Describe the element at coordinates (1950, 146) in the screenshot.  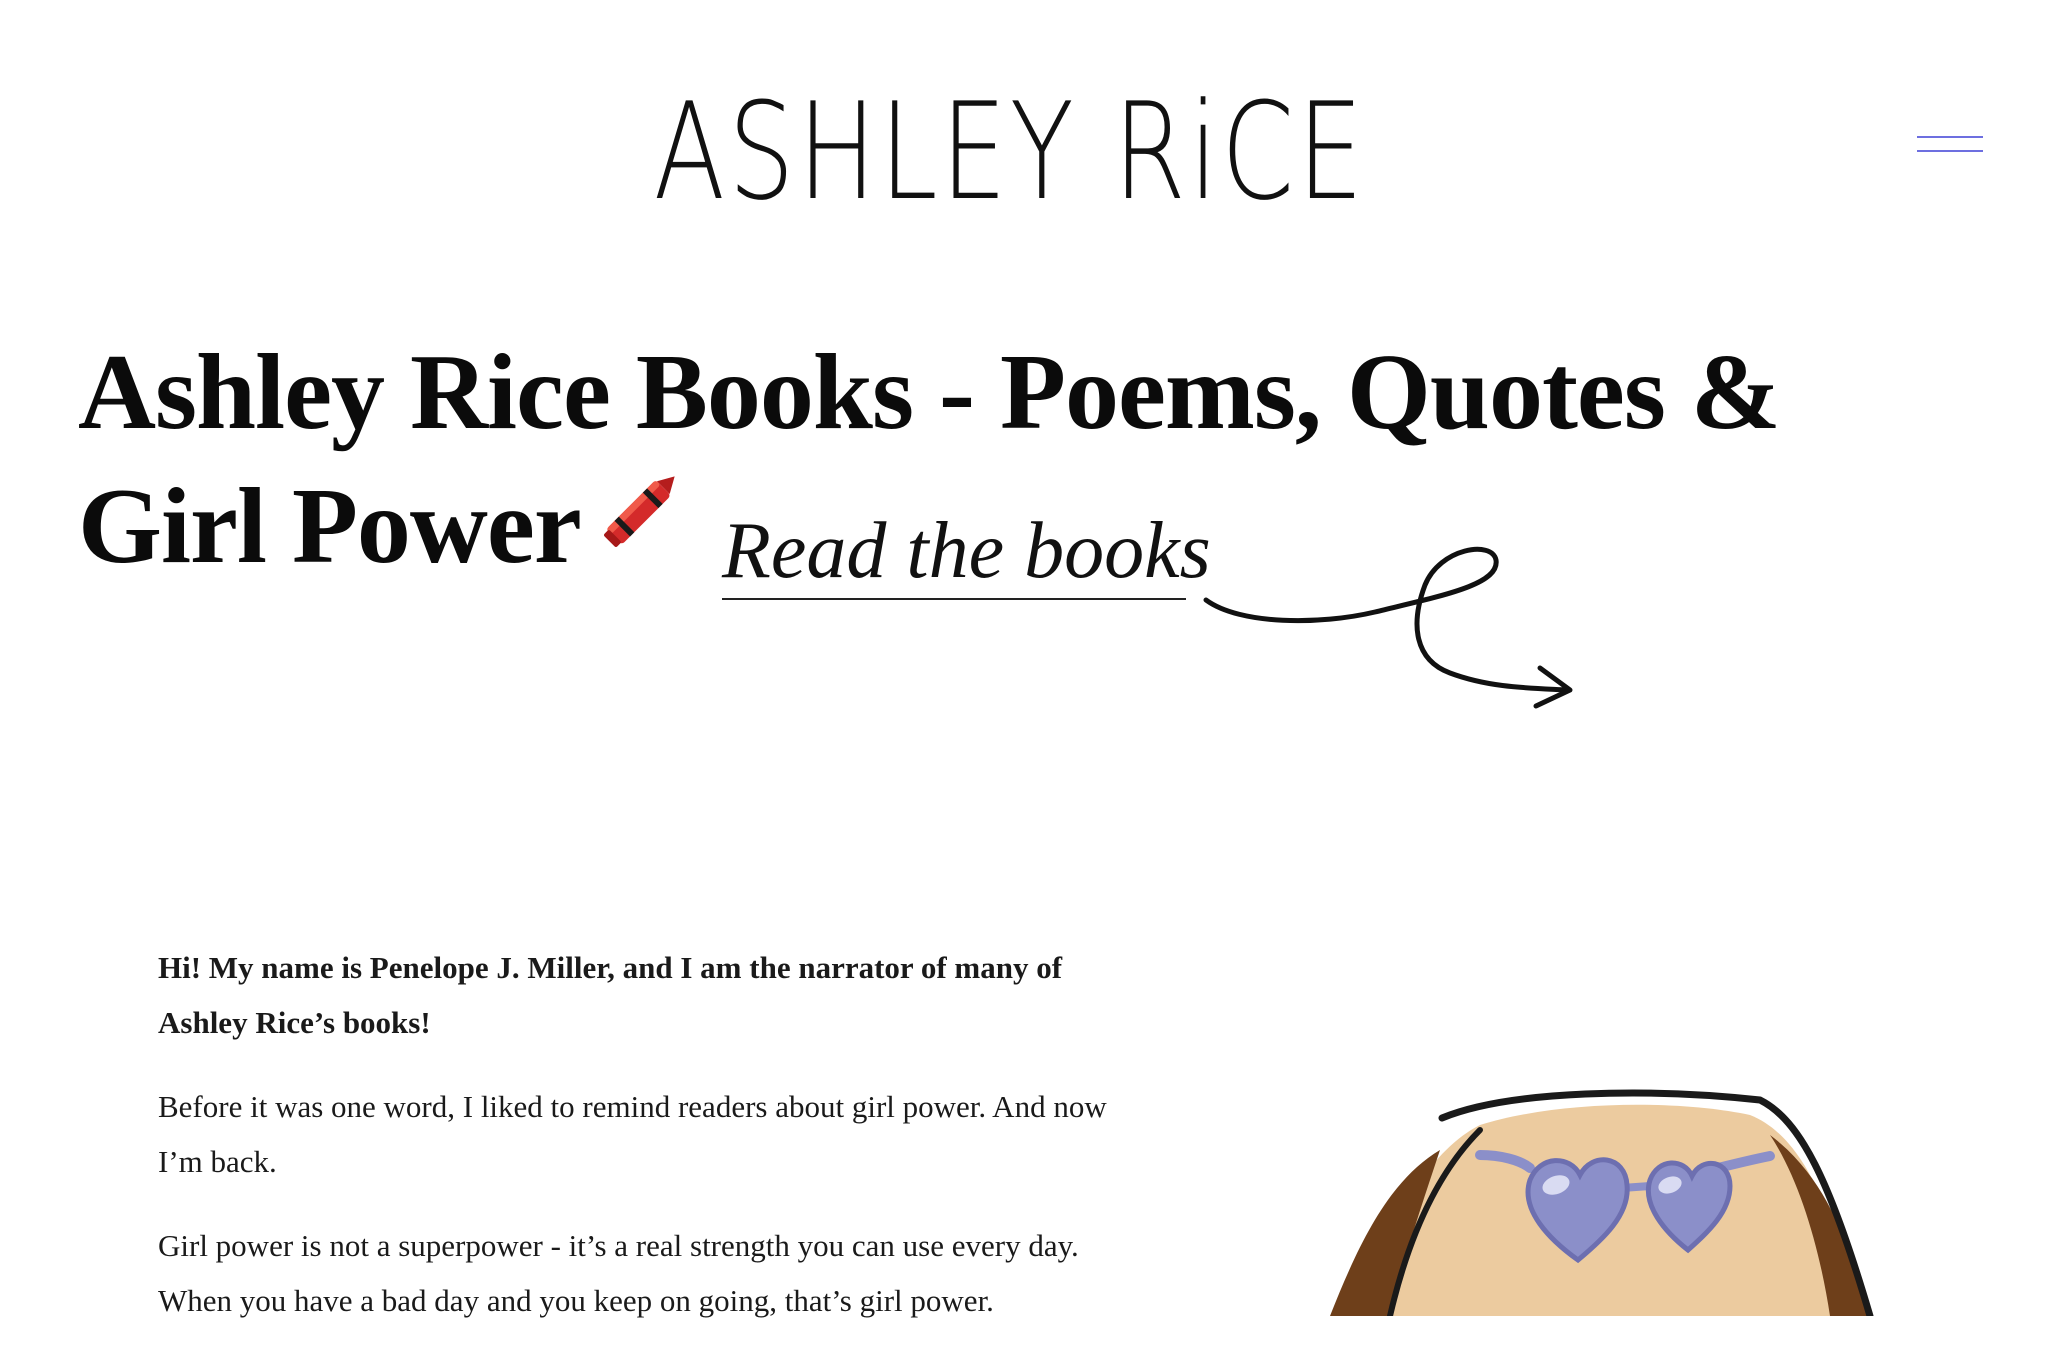
I see `hamburger-menu-button` at that location.